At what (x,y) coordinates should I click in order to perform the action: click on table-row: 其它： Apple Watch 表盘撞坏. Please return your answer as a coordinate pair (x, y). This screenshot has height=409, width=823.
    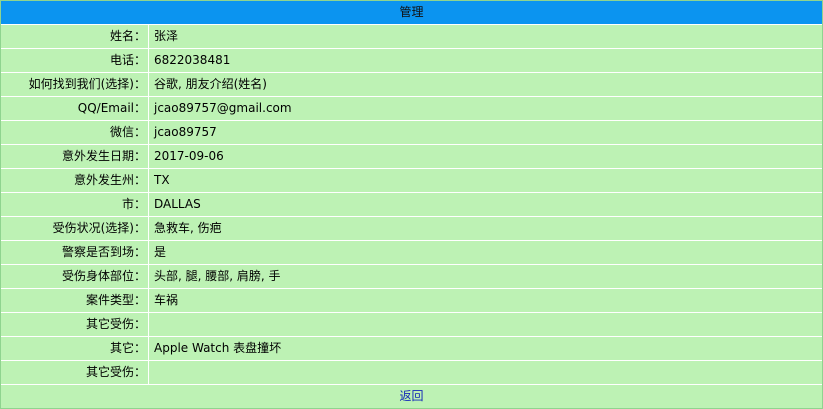
    Looking at the image, I should click on (411, 349).